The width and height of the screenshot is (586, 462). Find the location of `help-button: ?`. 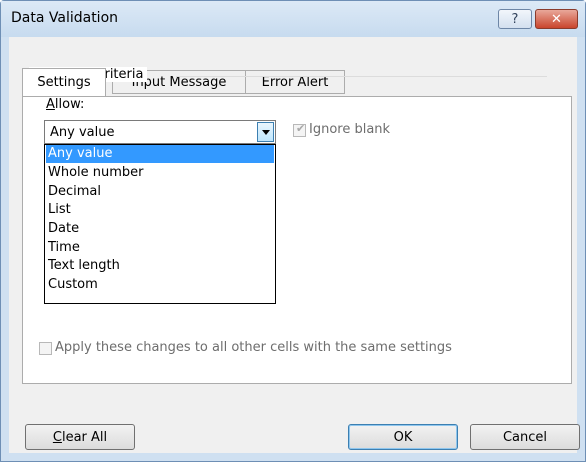

help-button: ? is located at coordinates (515, 19).